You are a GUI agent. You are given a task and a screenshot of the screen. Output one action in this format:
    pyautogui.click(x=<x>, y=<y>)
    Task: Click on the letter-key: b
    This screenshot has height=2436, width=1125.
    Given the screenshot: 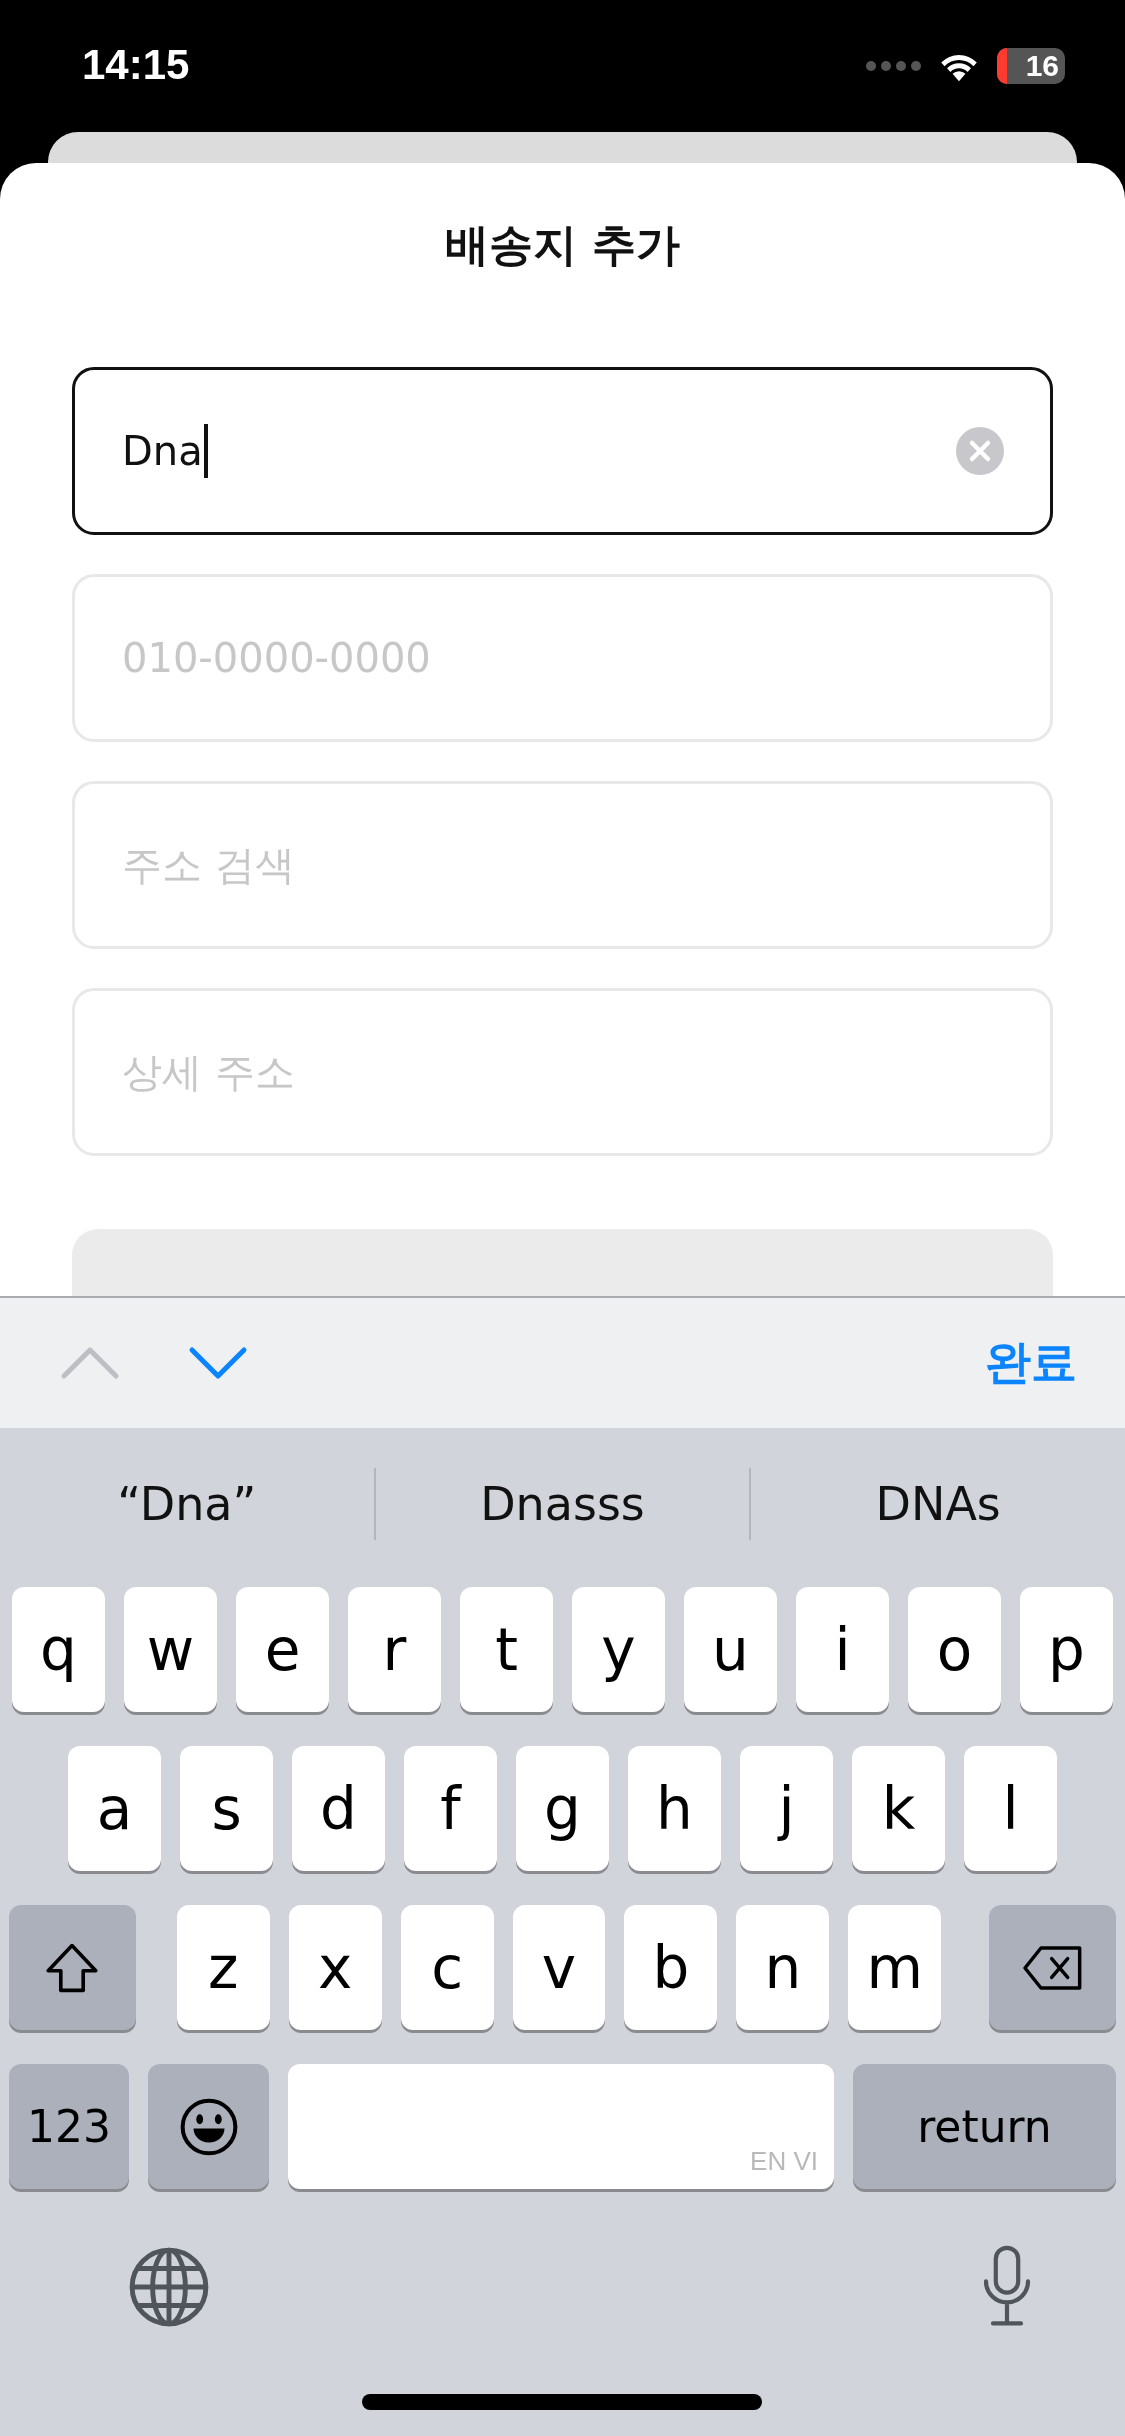 What is the action you would take?
    pyautogui.click(x=671, y=1967)
    